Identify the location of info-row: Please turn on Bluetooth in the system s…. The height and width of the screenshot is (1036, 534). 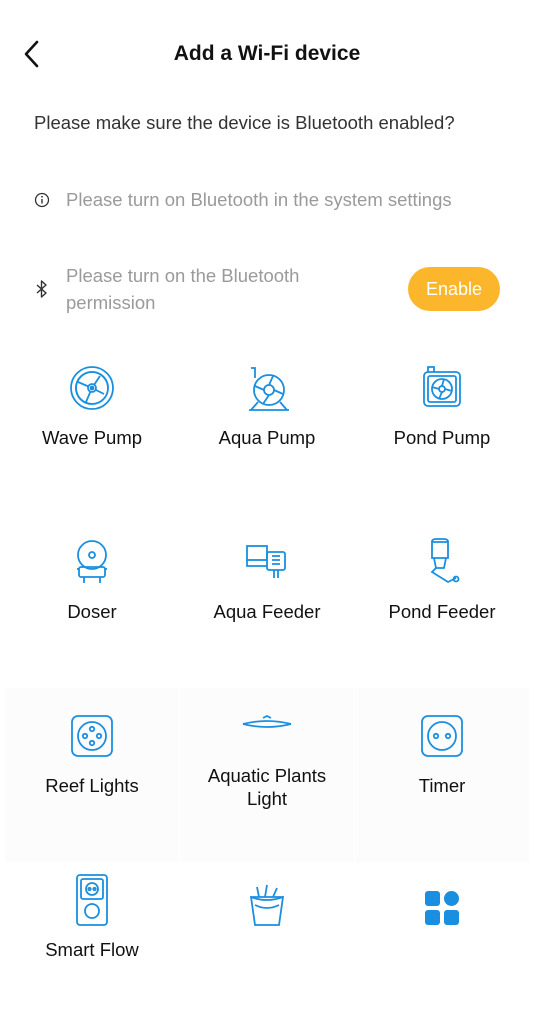
(267, 199).